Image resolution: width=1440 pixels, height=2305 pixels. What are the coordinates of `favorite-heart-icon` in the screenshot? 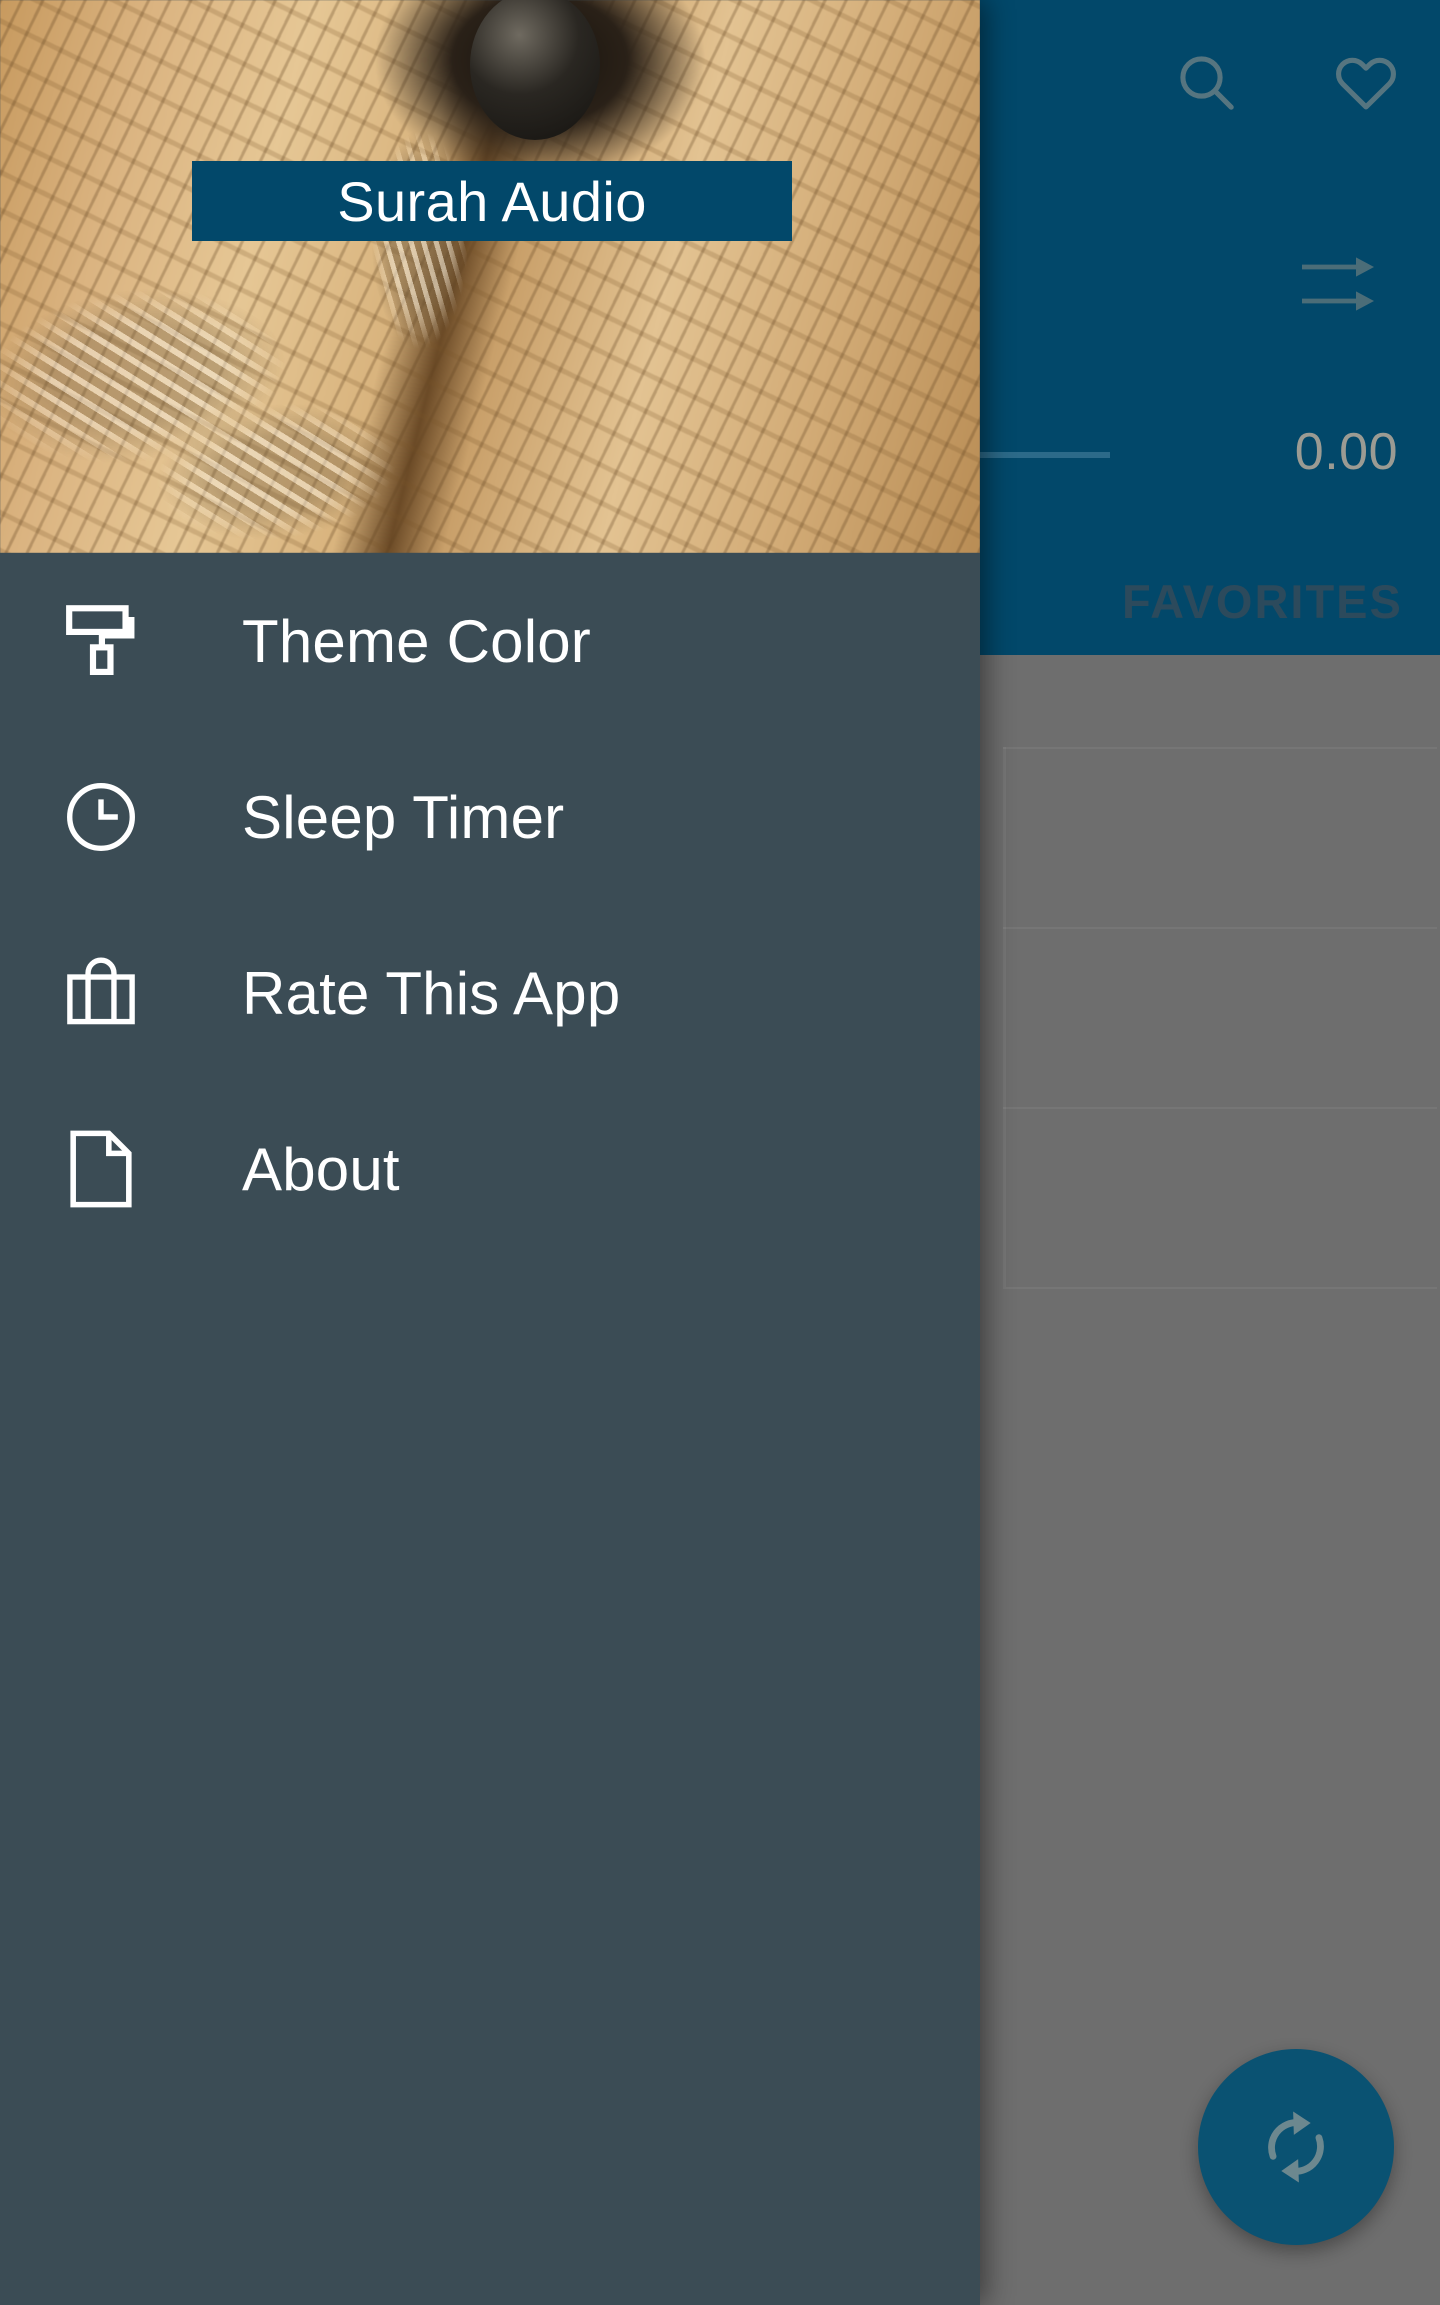 It's located at (1366, 82).